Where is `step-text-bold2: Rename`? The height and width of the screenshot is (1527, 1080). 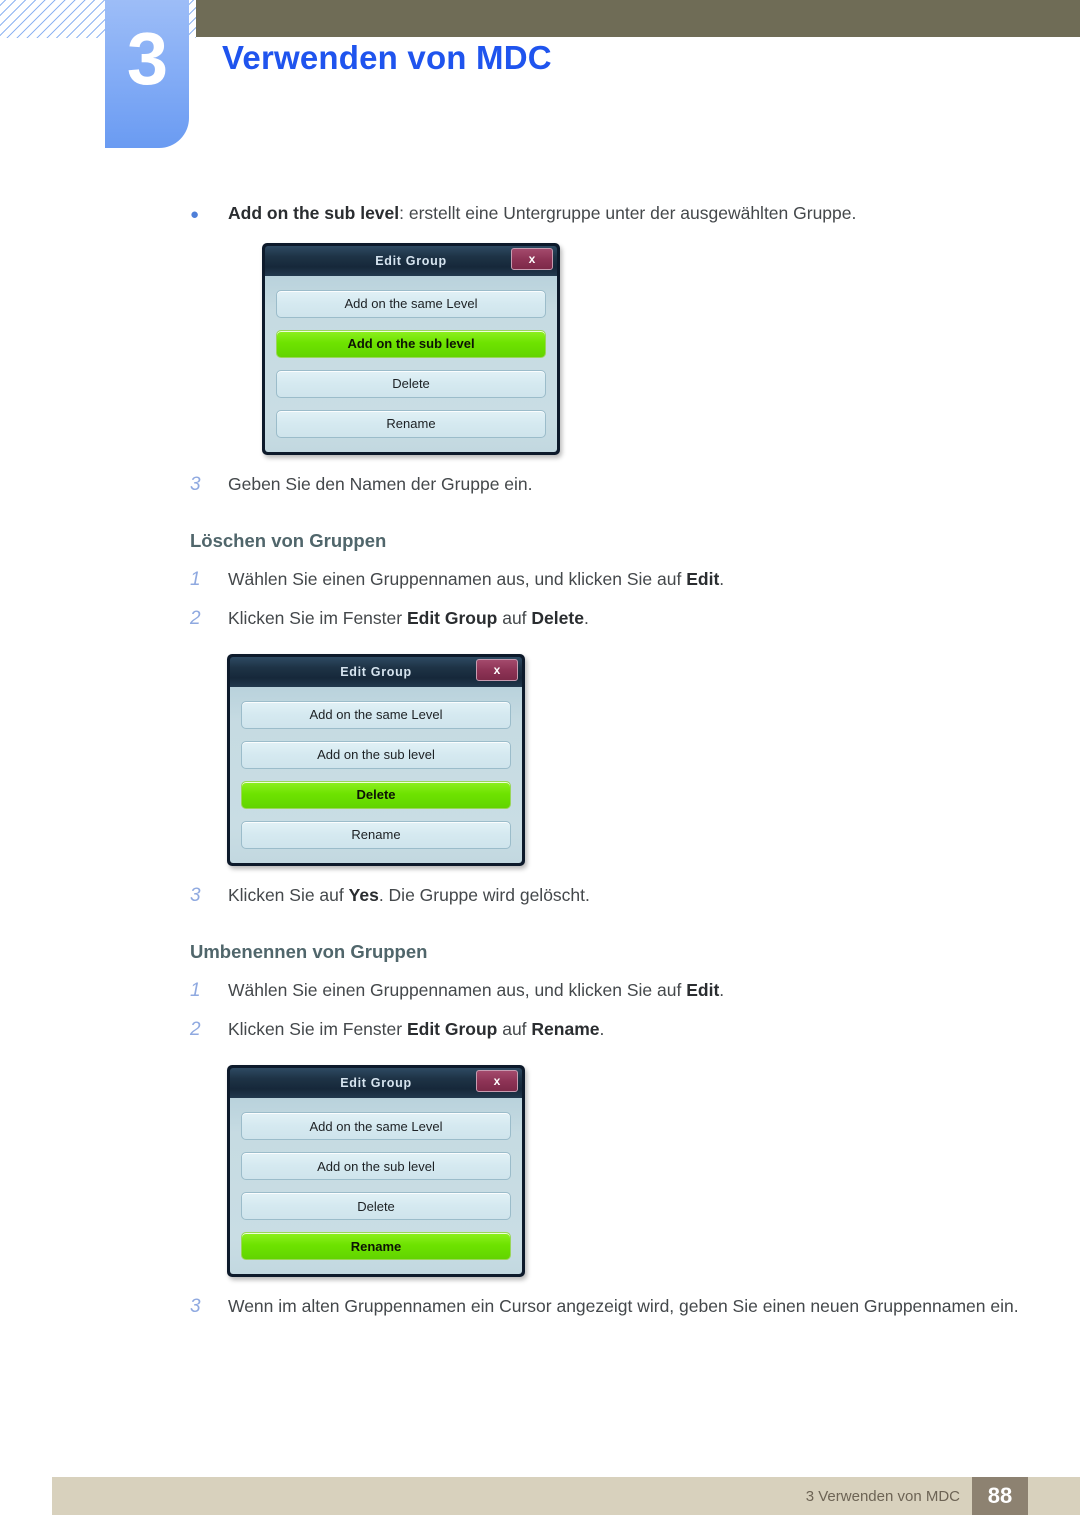 step-text-bold2: Rename is located at coordinates (565, 1029).